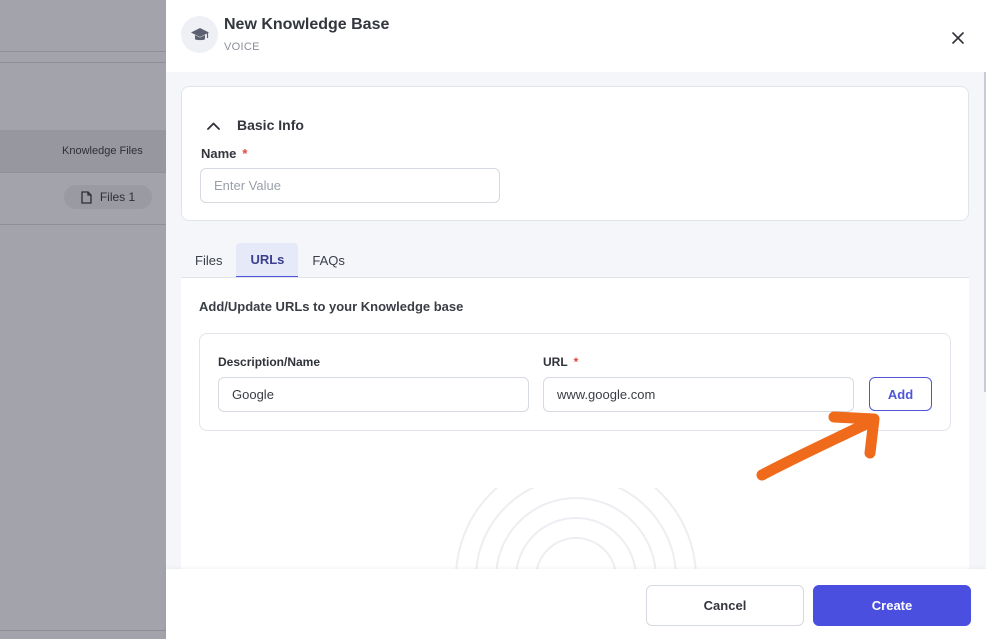 The width and height of the screenshot is (986, 639). I want to click on name-label-text: Name, so click(219, 153).